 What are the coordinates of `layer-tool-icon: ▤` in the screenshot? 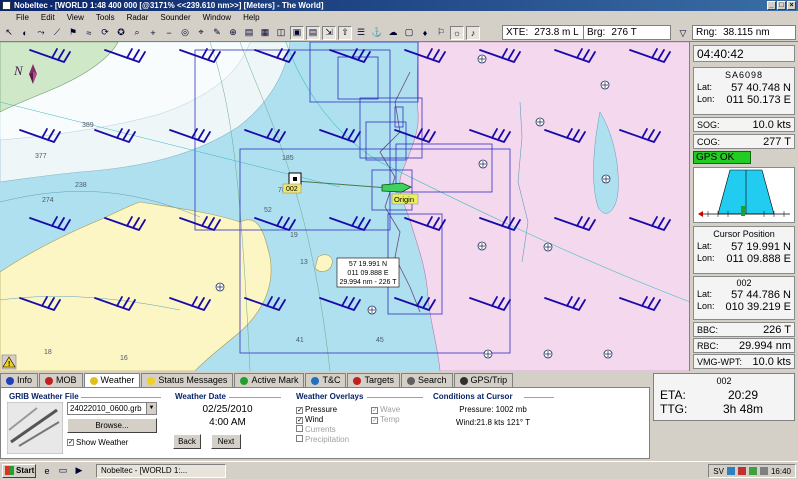 It's located at (249, 33).